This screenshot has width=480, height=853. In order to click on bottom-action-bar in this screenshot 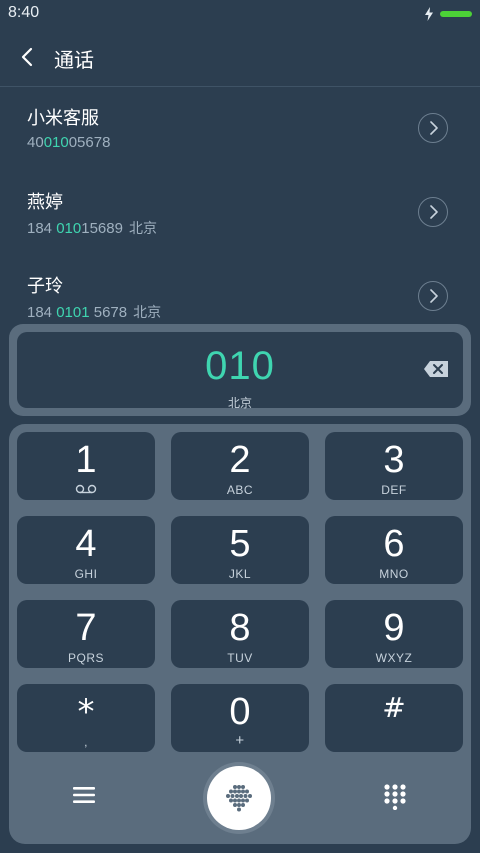, I will do `click(240, 794)`.